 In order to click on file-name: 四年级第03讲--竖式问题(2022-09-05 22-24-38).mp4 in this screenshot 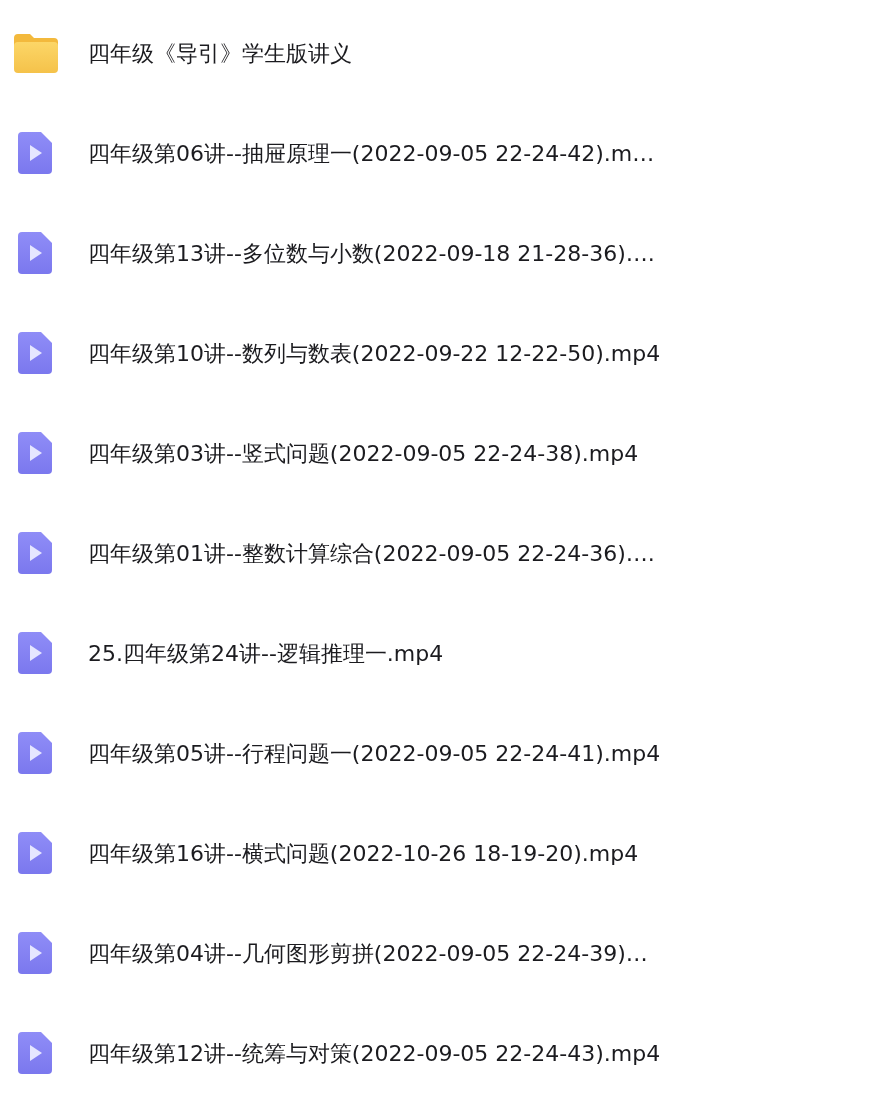, I will do `click(363, 453)`.